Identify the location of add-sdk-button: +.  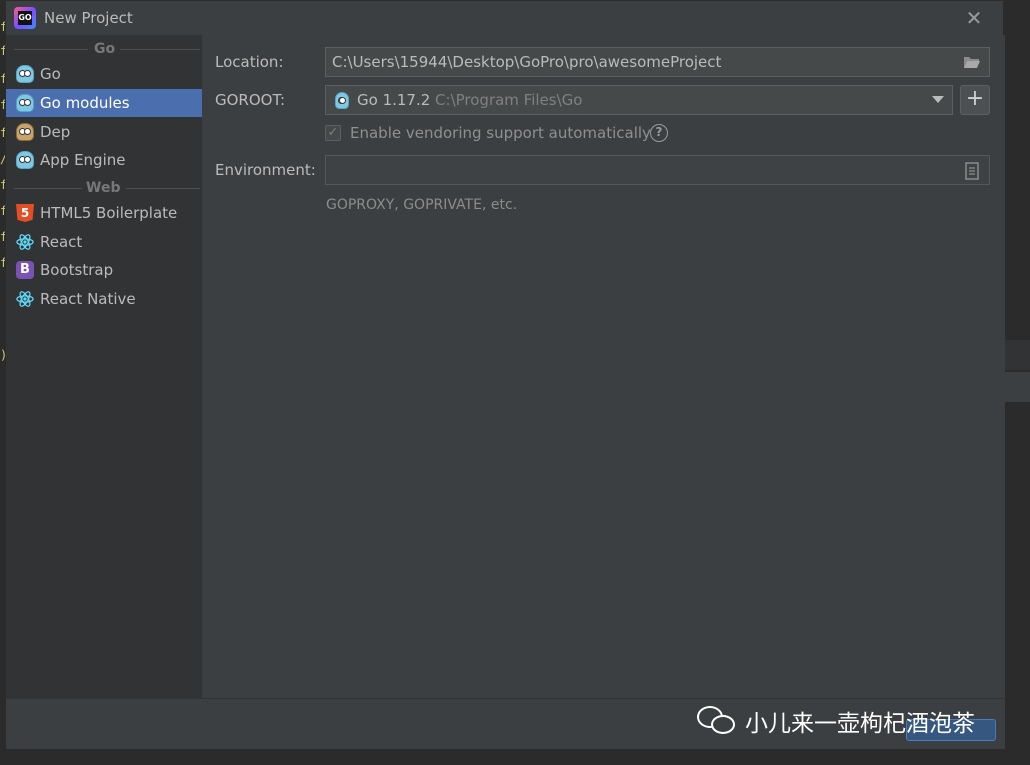
(975, 100).